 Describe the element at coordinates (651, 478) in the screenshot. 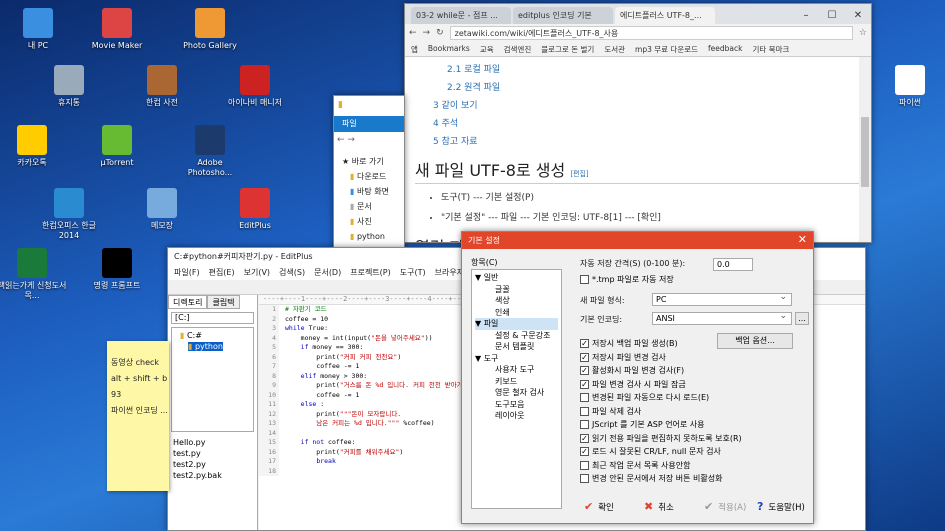

I see `option-checkbox: 변경 안된 문서에서 저장 버튼 비활성화` at that location.